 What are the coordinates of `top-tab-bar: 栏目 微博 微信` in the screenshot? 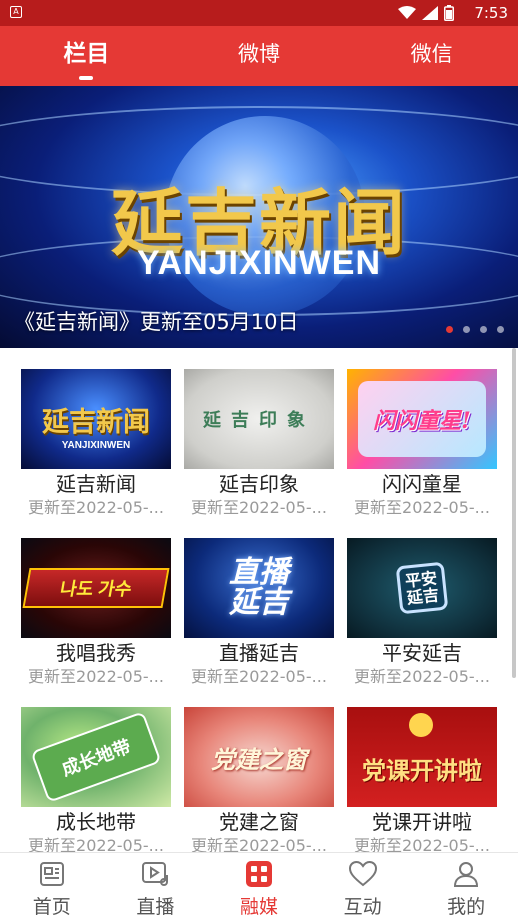 It's located at (259, 56).